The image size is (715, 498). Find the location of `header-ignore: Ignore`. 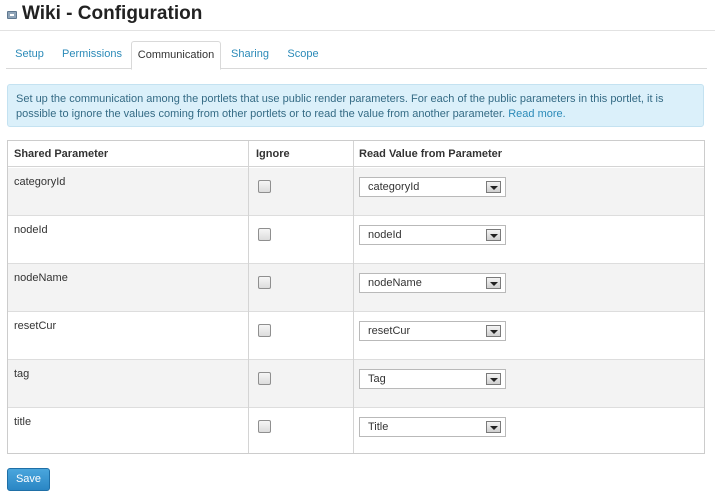

header-ignore: Ignore is located at coordinates (273, 154).